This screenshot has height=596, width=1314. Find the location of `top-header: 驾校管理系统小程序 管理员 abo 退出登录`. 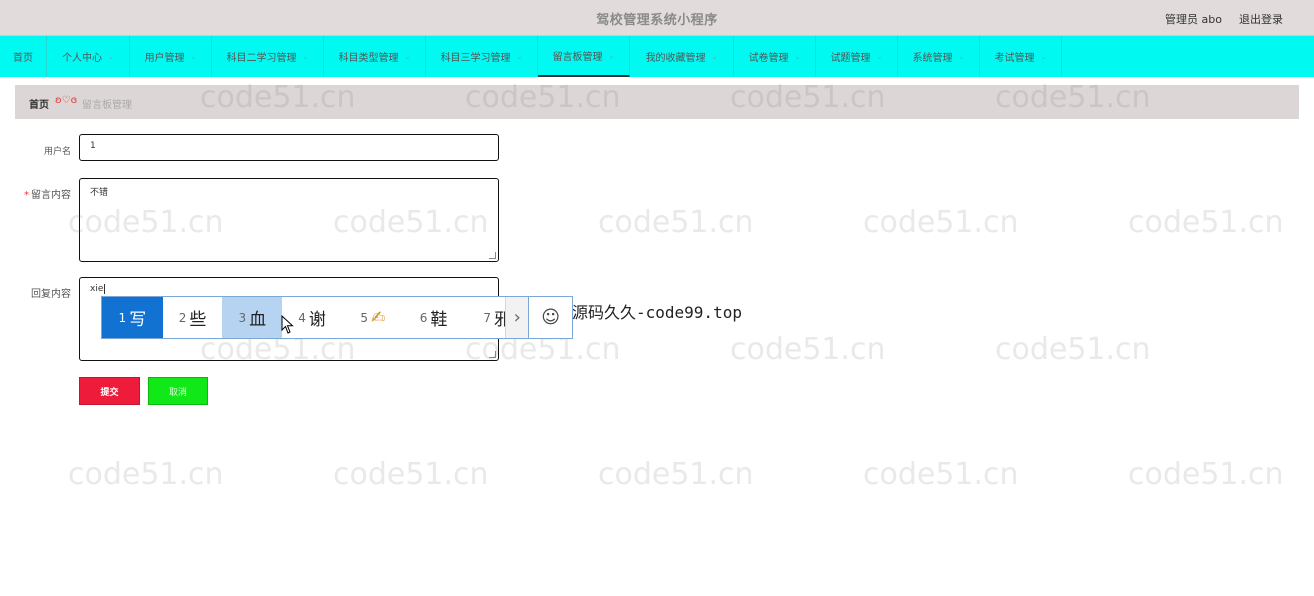

top-header: 驾校管理系统小程序 管理员 abo 退出登录 is located at coordinates (657, 18).